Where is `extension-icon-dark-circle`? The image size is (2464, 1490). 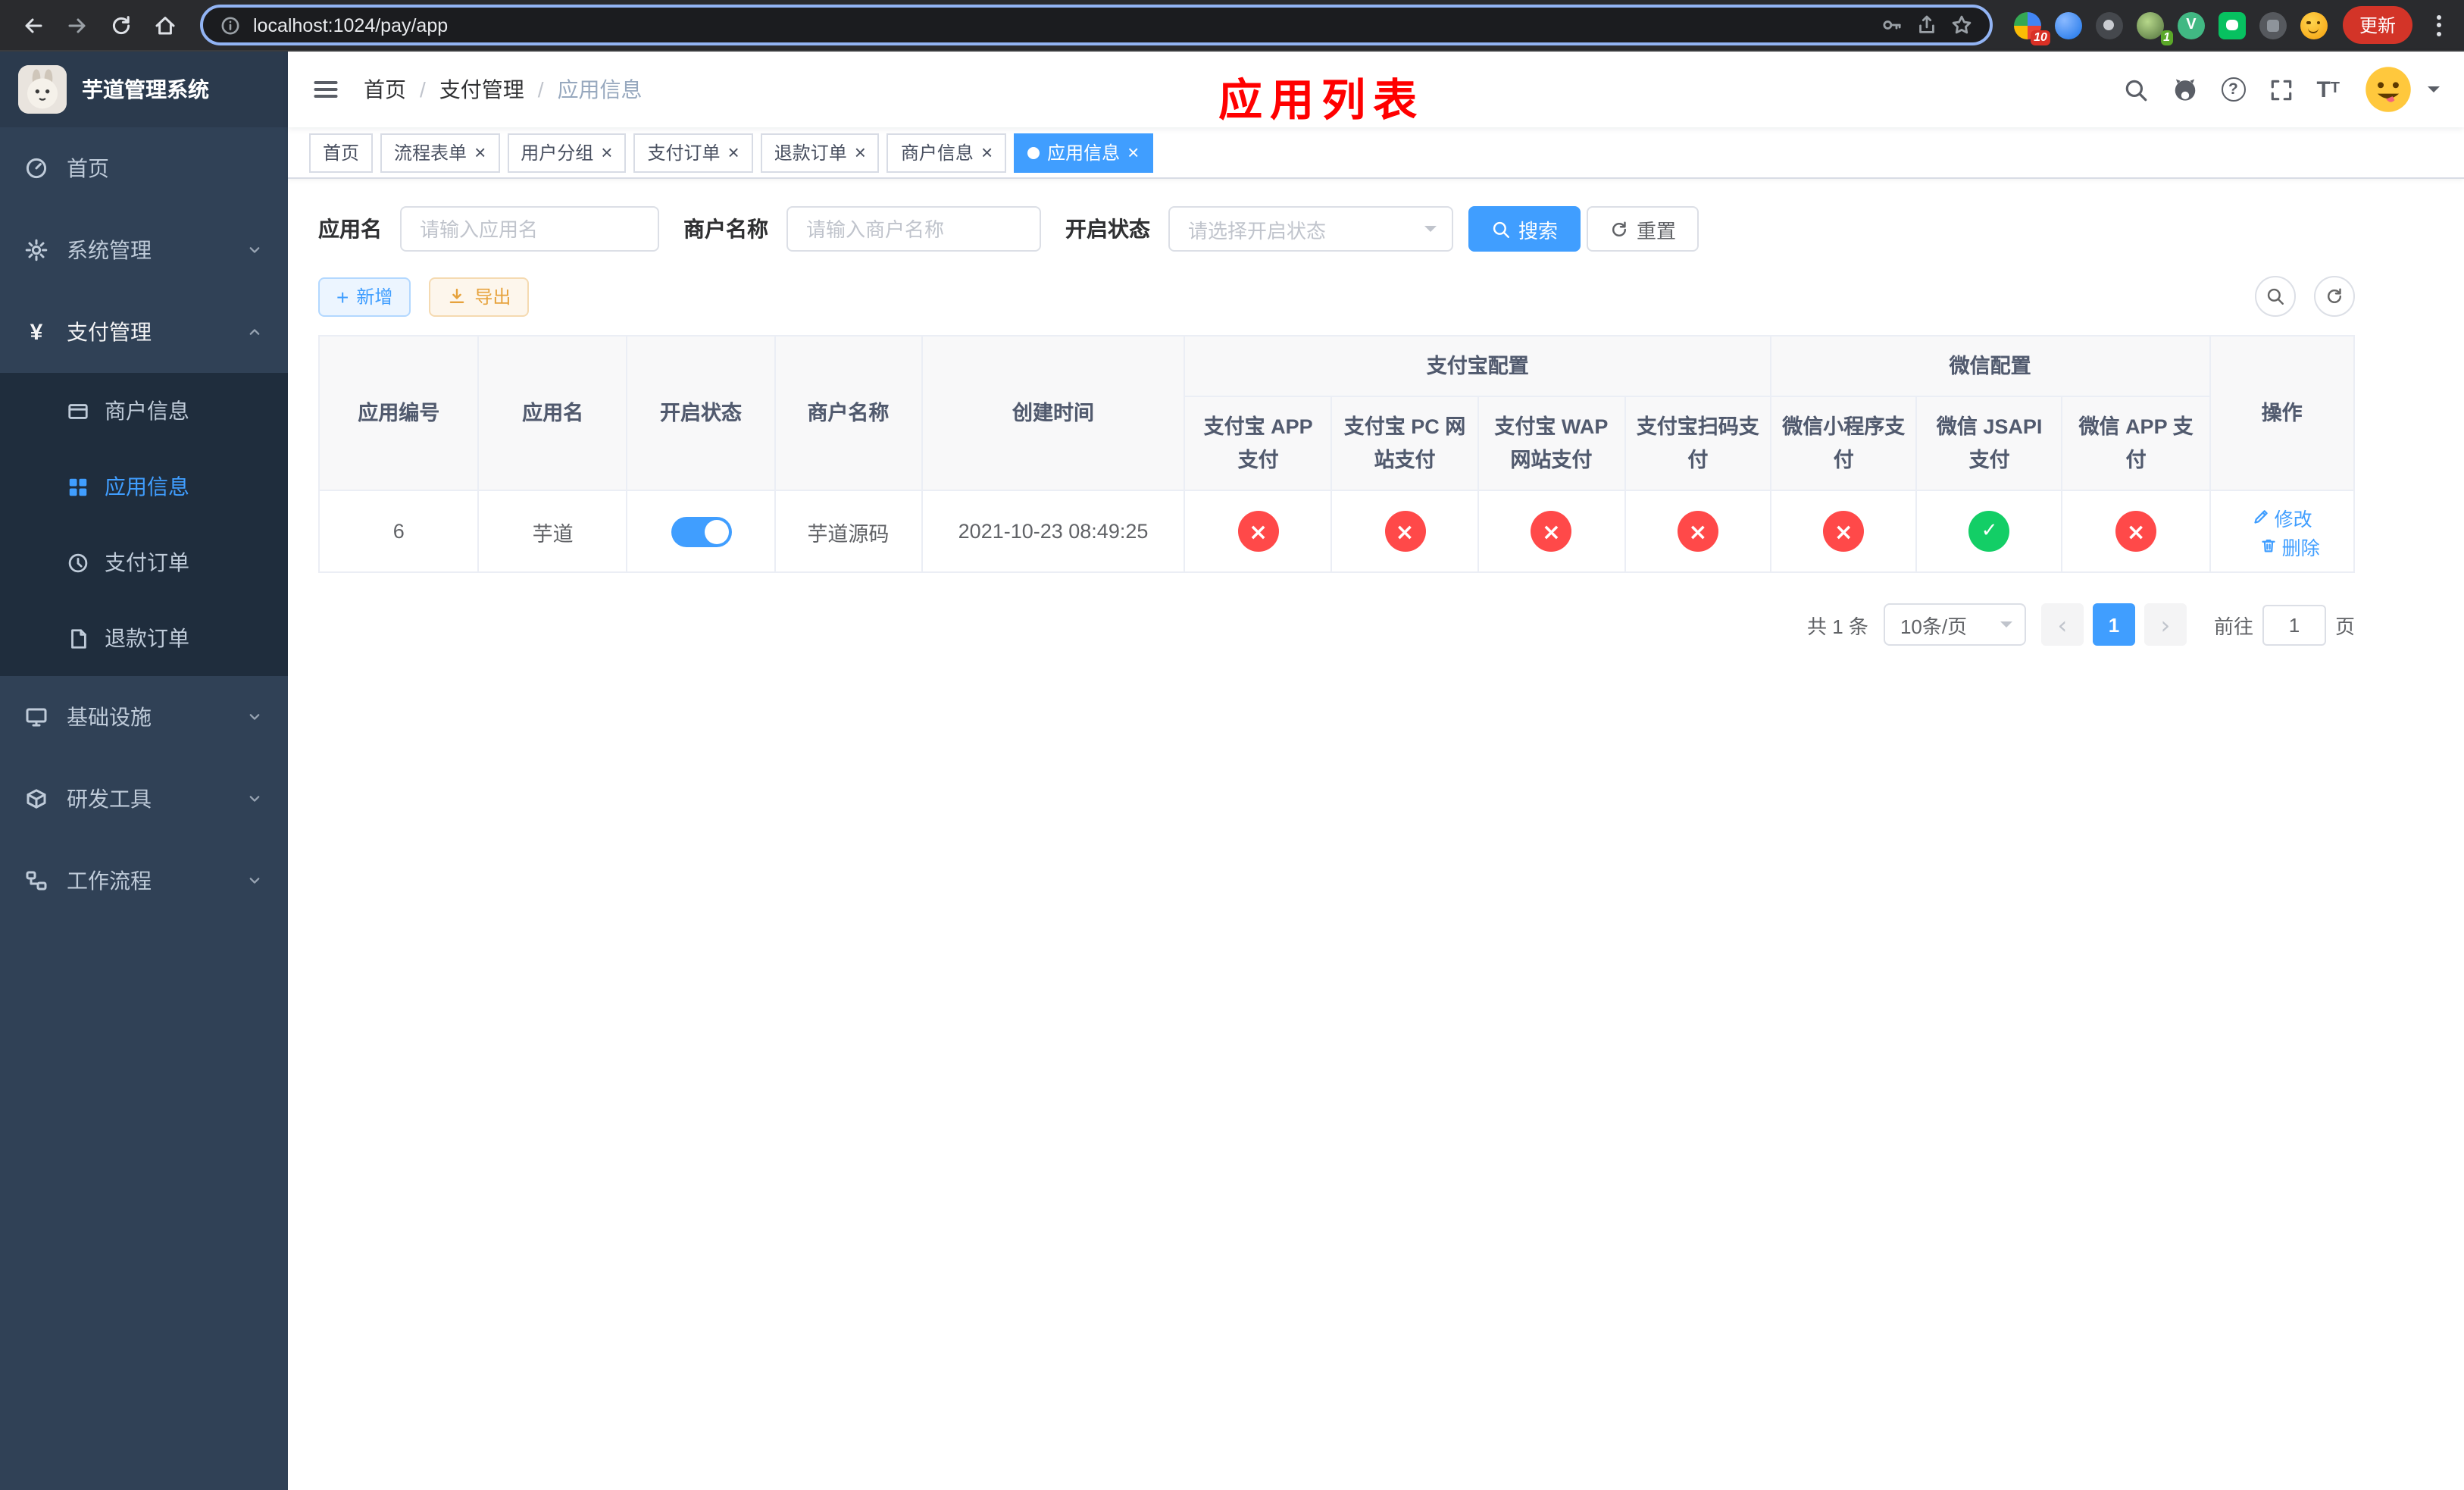
extension-icon-dark-circle is located at coordinates (2109, 25).